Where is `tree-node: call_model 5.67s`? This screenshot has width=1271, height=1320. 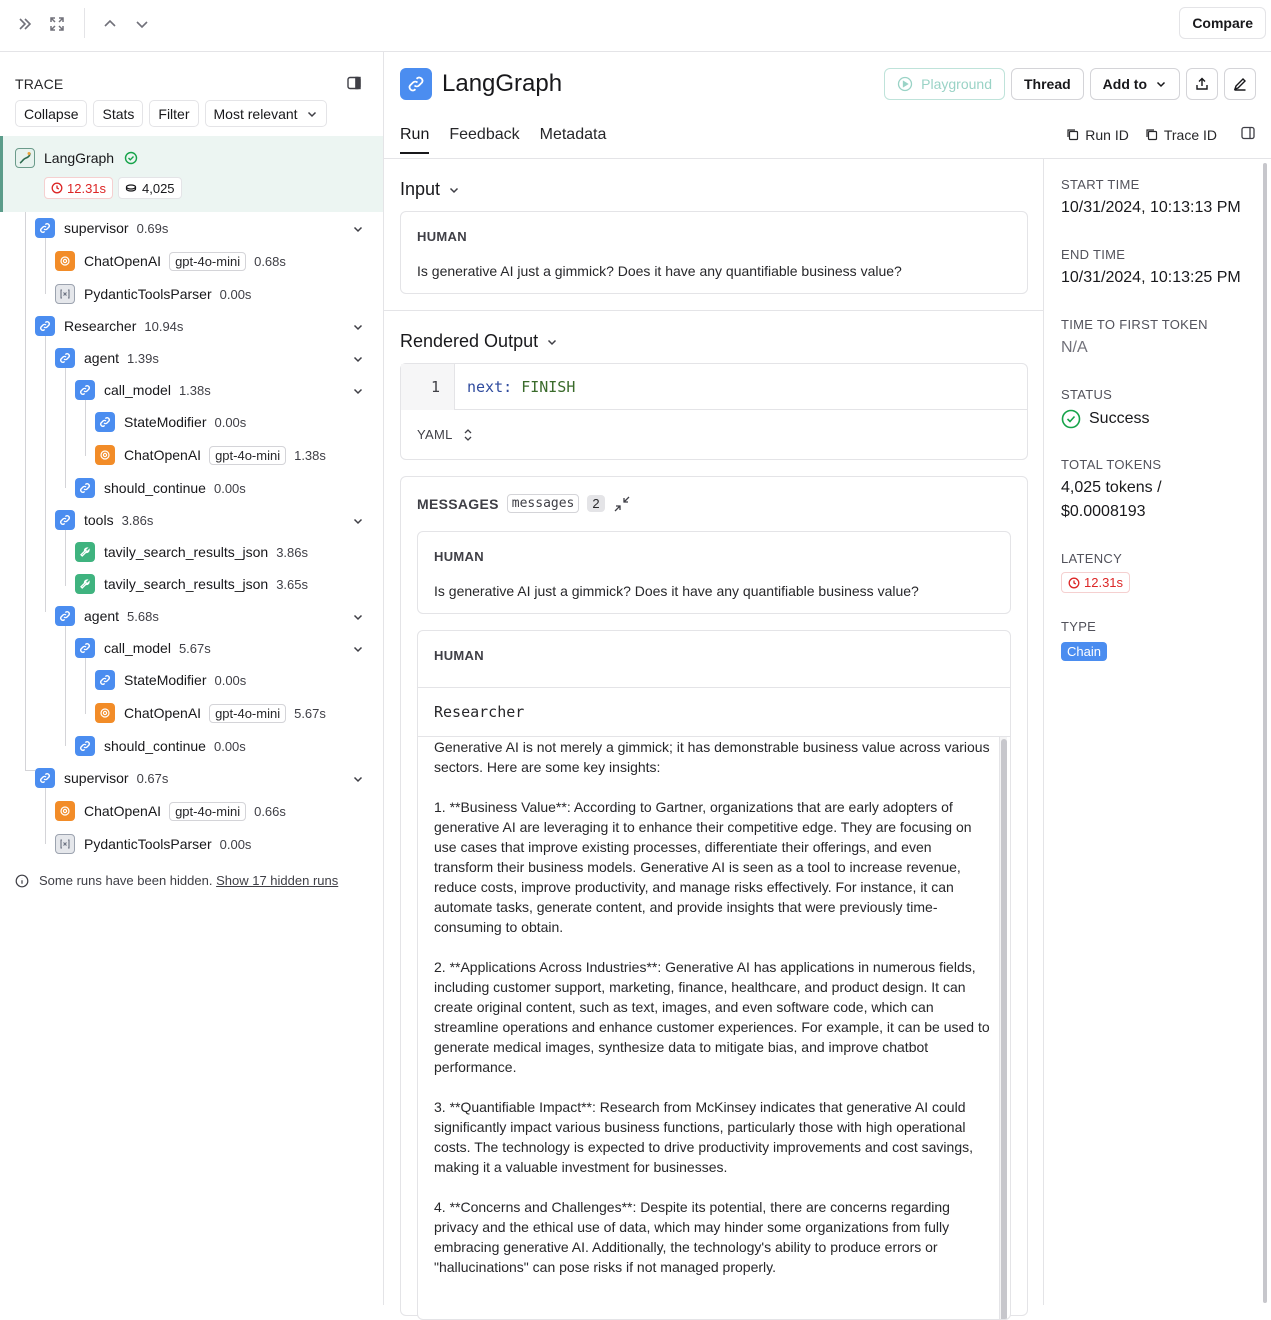
tree-node: call_model 5.67s is located at coordinates (143, 648).